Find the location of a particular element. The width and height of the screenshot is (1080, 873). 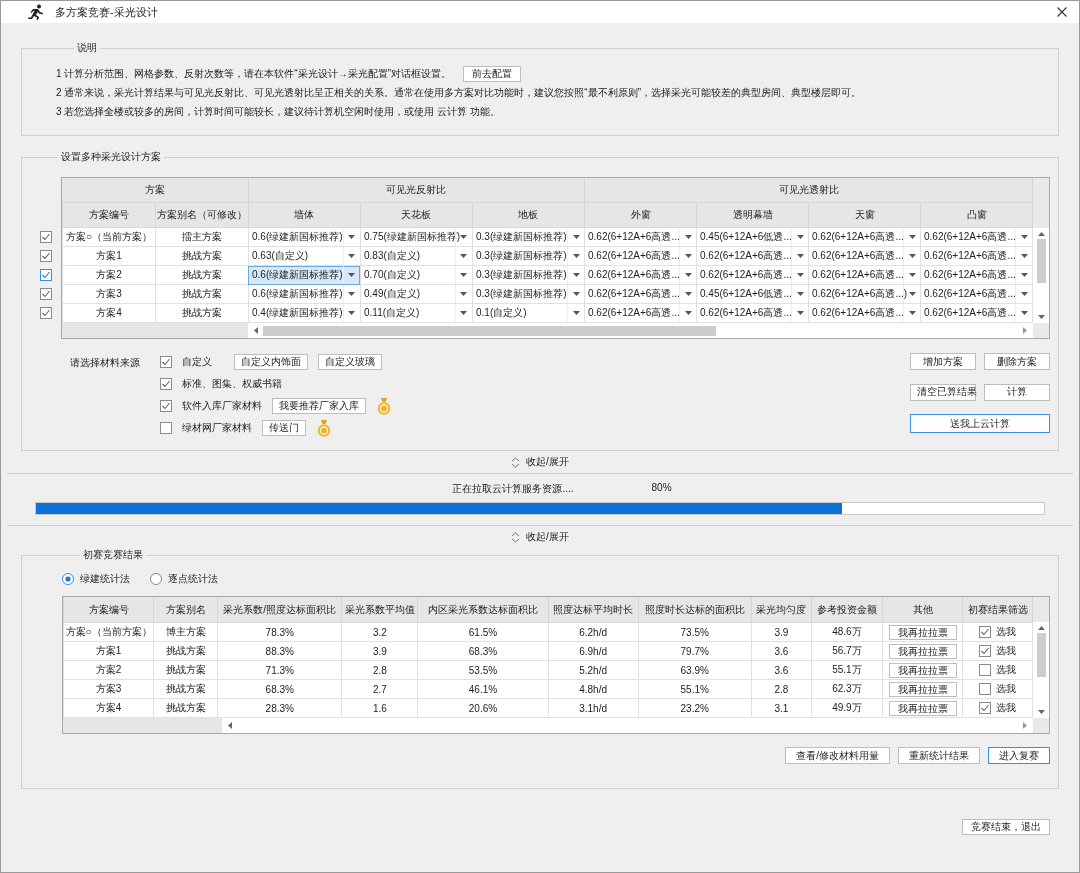

dropdown-field: 0.49(自定义) is located at coordinates (416, 294).